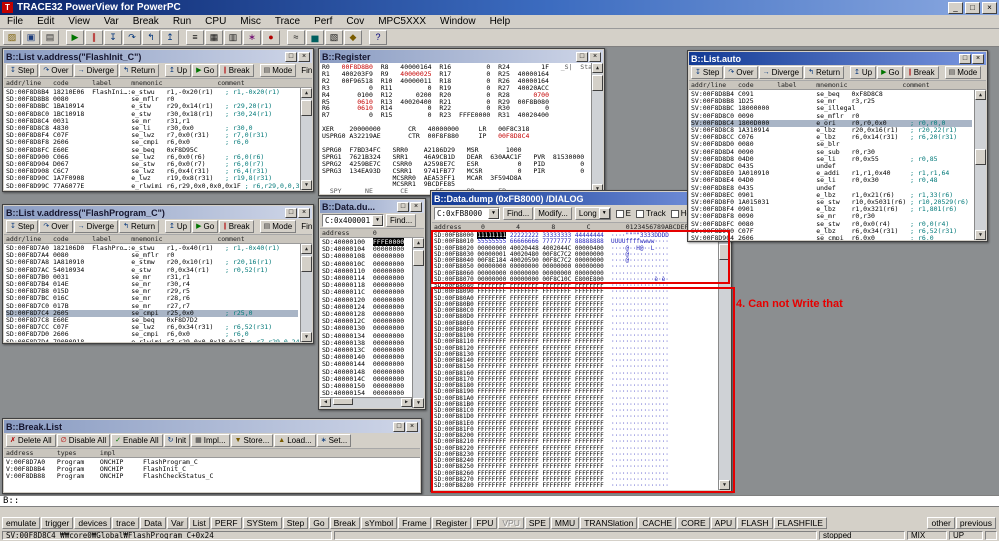  I want to click on softkey-symbol: sYmbol, so click(379, 523).